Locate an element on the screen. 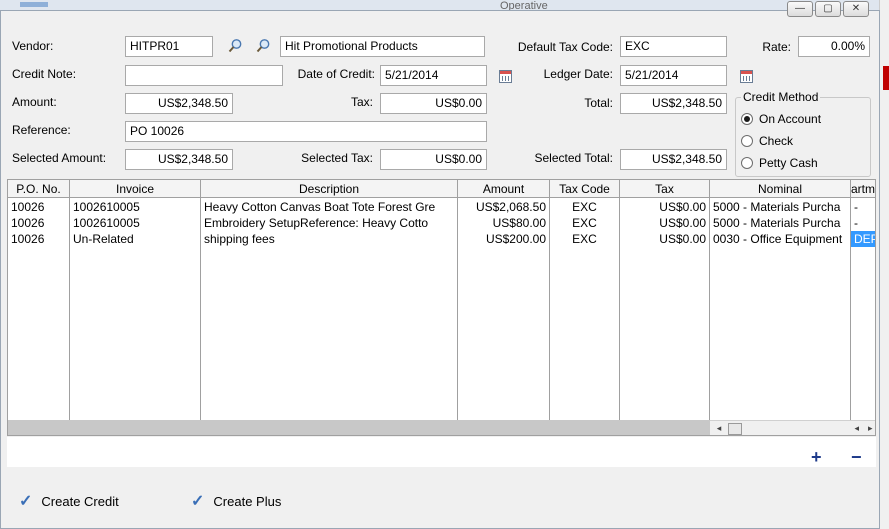  create-plus-button: ✓ Create Plus is located at coordinates (236, 501).